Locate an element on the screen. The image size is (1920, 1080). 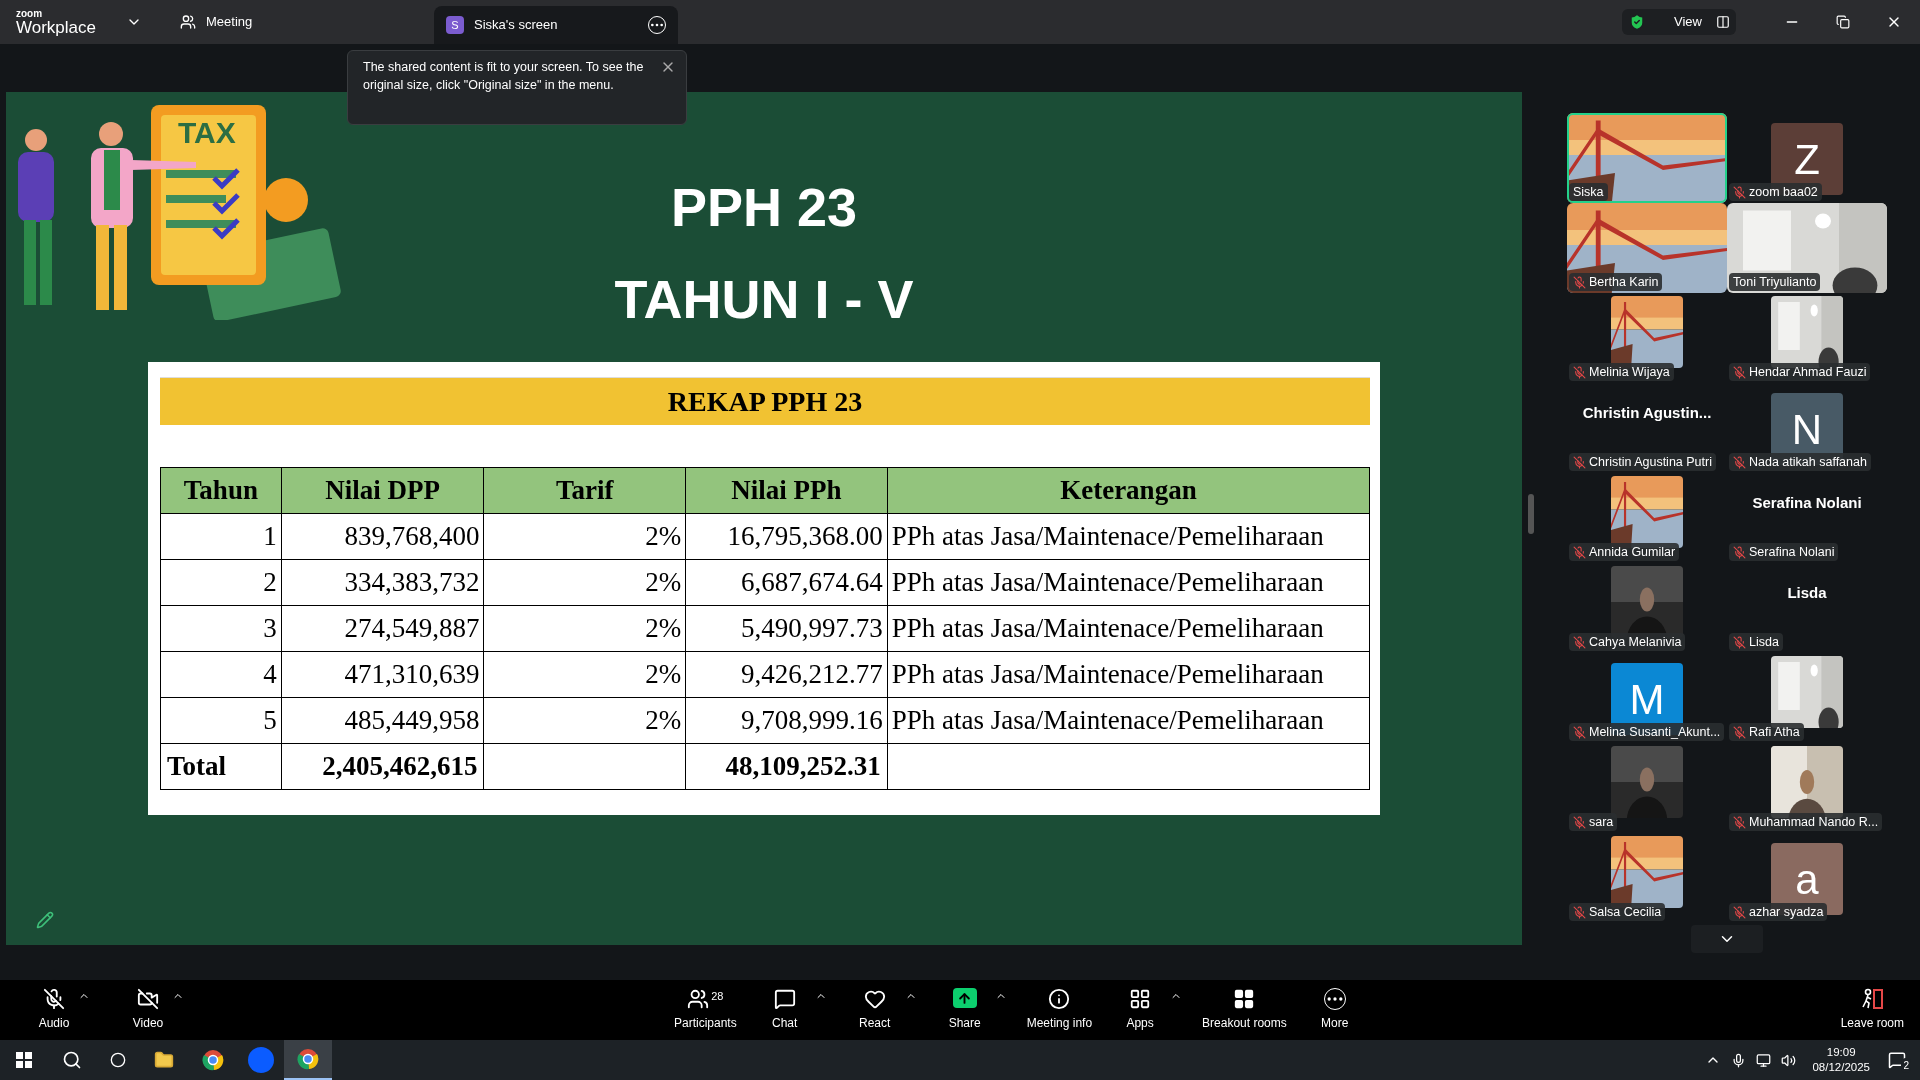
layout-icon is located at coordinates (1723, 22).